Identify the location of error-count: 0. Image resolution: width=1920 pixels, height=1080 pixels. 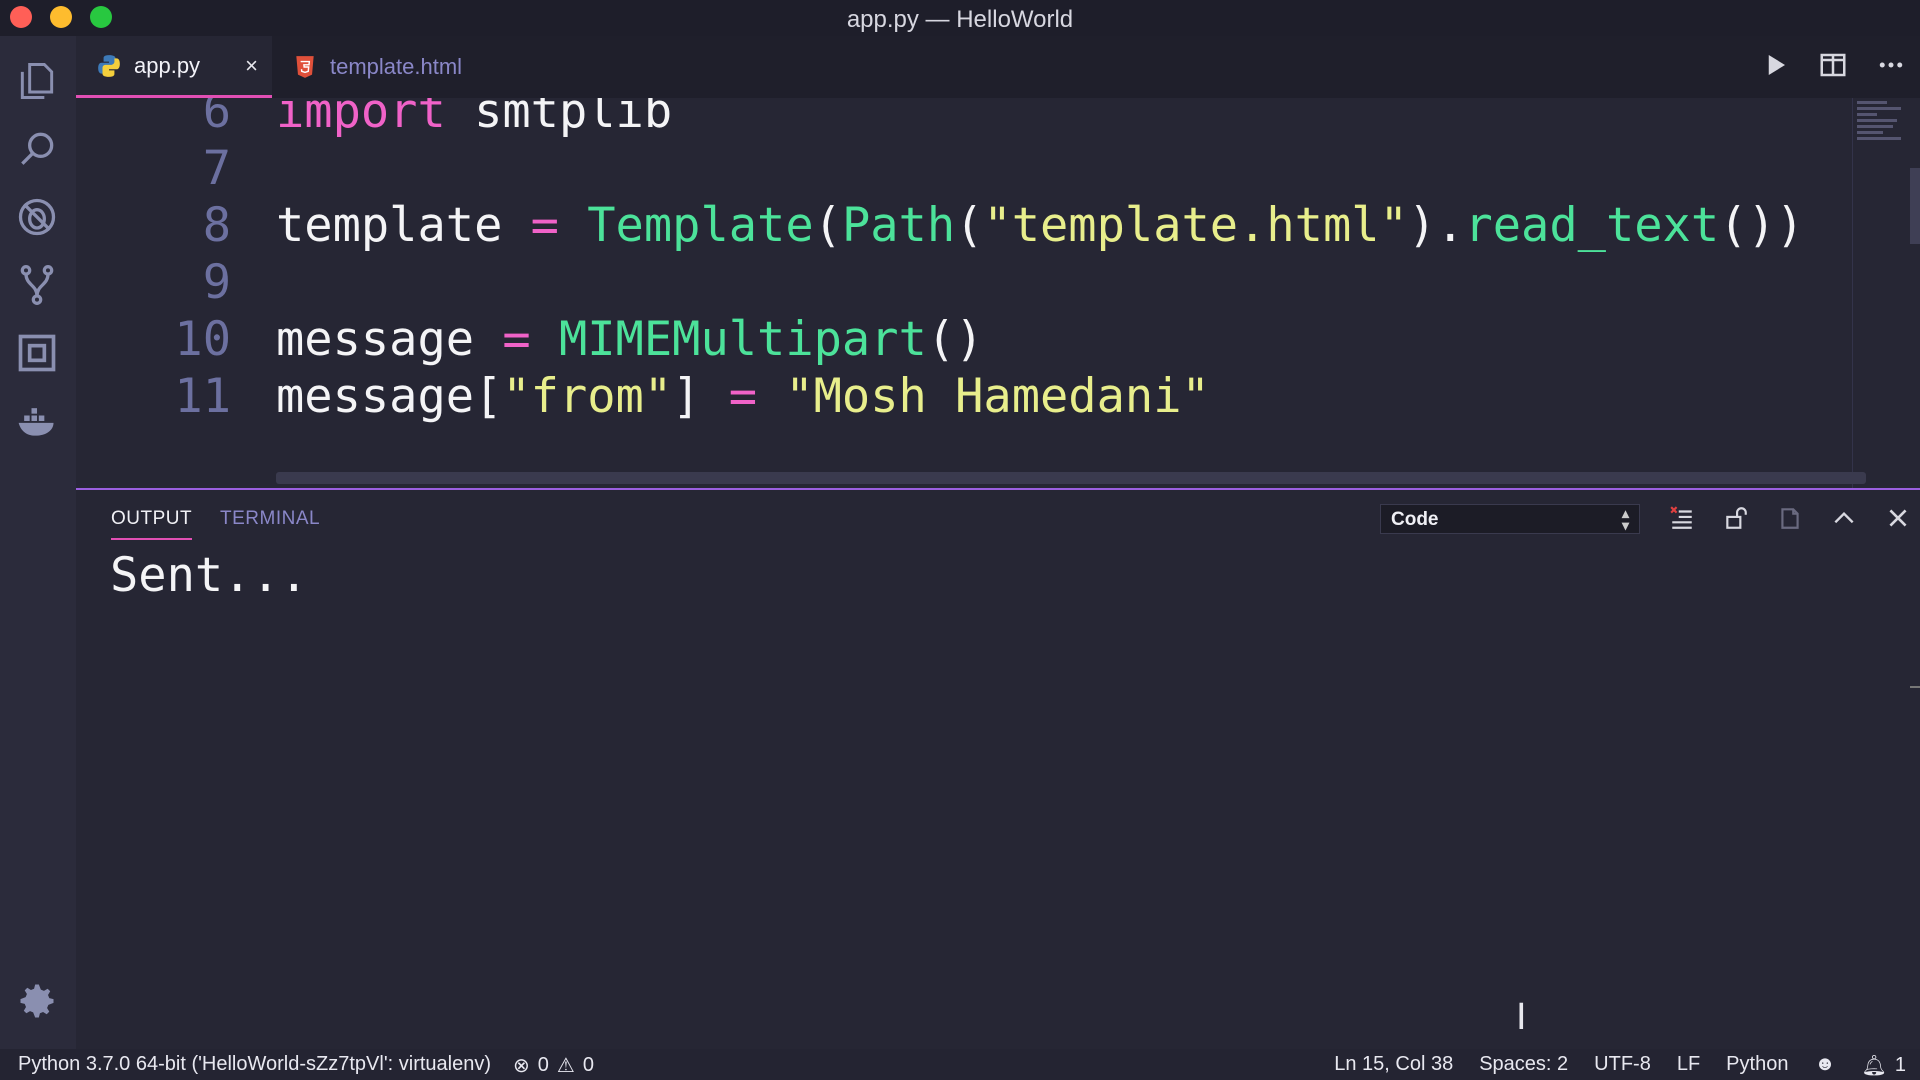
(543, 1065).